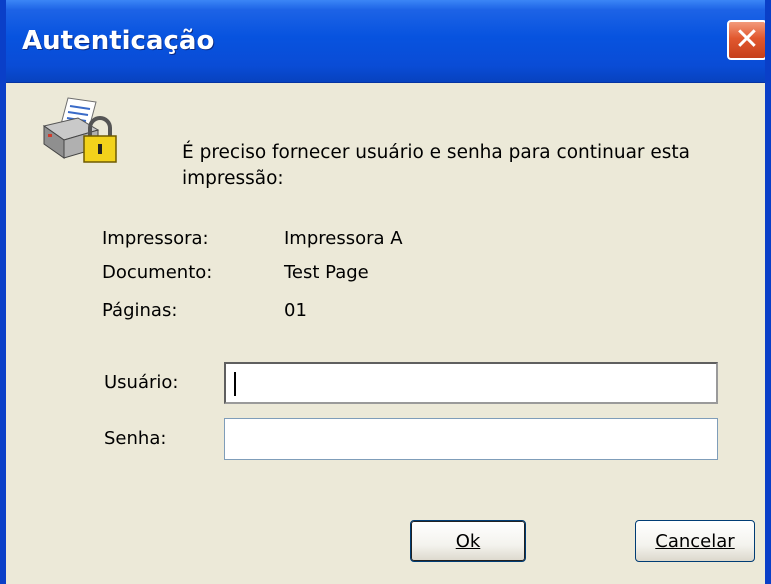  What do you see at coordinates (79, 130) in the screenshot?
I see `printer-lock-icon` at bounding box center [79, 130].